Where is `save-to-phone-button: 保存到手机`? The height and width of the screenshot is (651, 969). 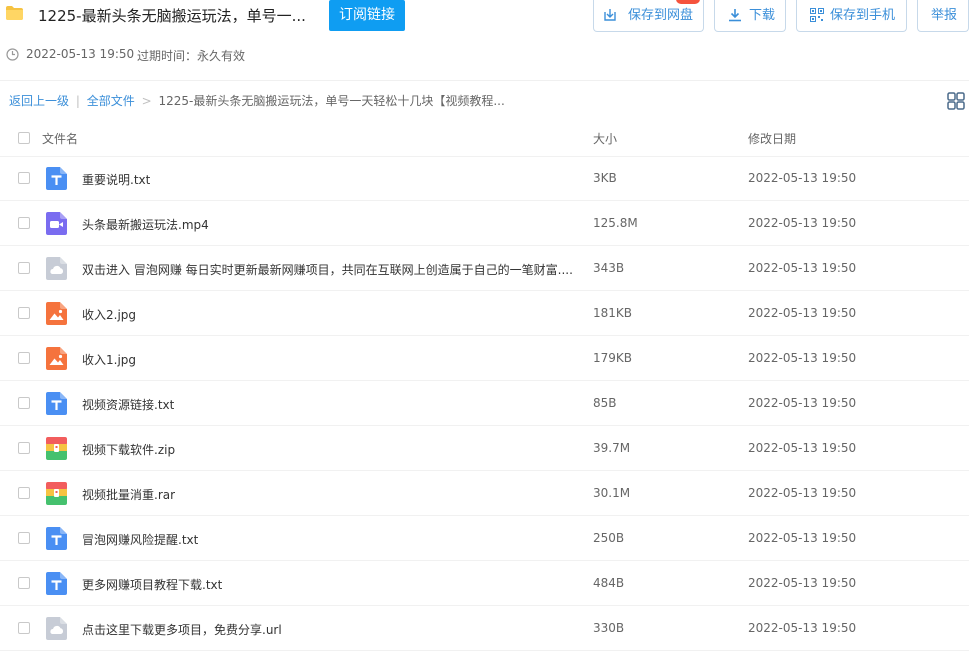 save-to-phone-button: 保存到手机 is located at coordinates (851, 16).